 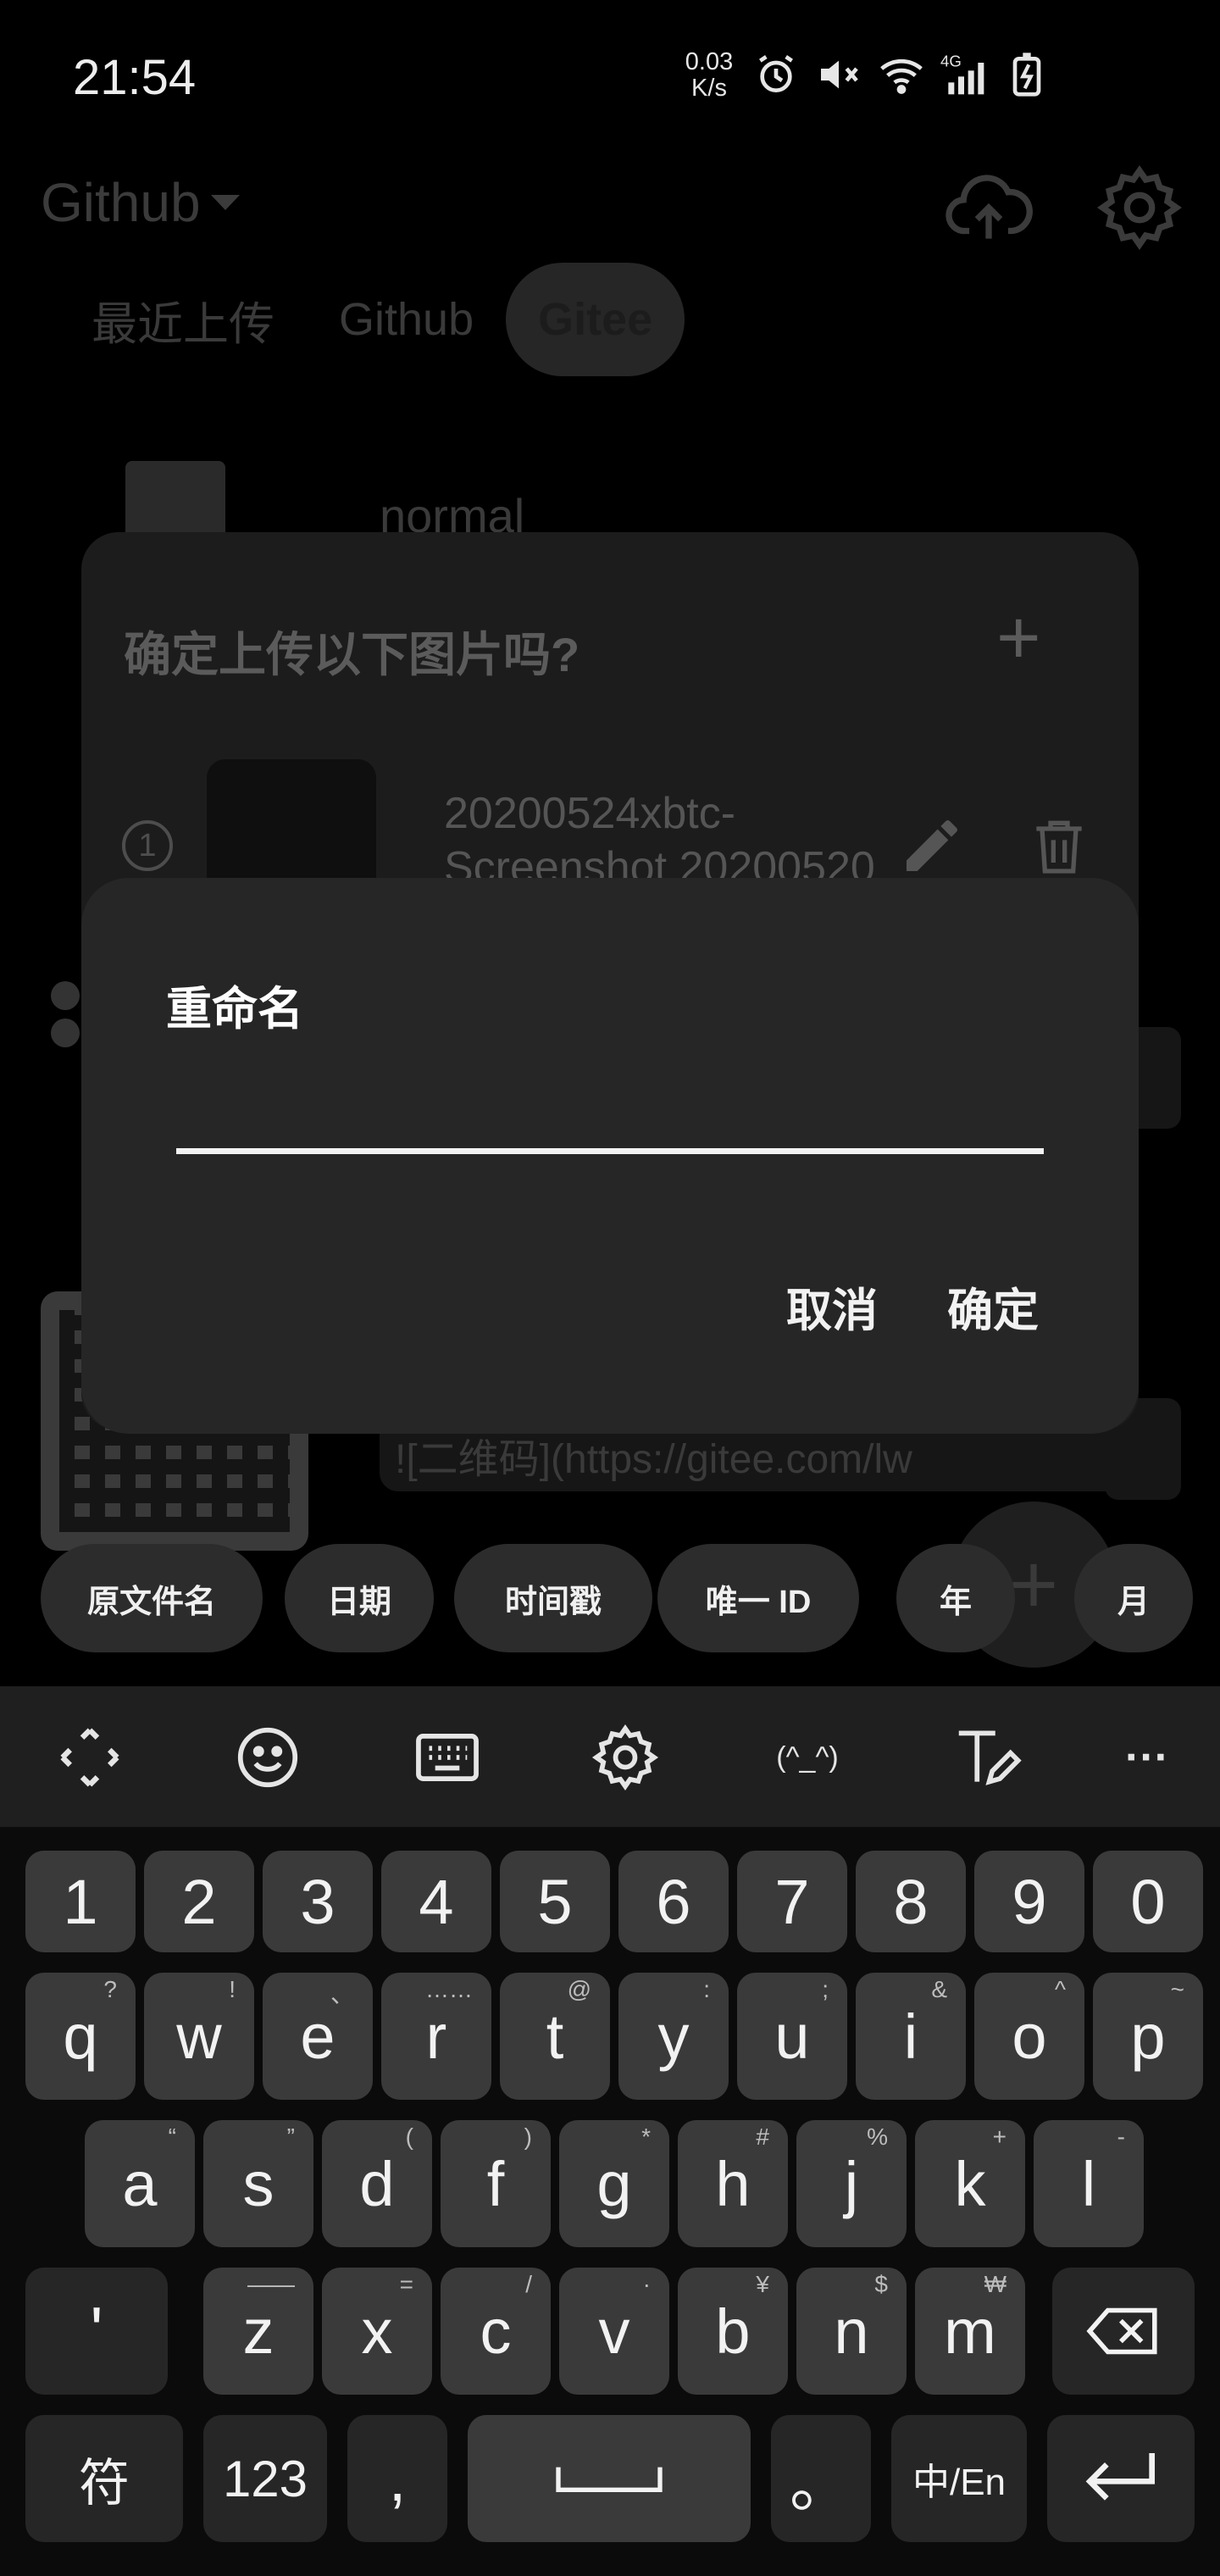 What do you see at coordinates (183, 319) in the screenshot?
I see `tab-recent: 最近上传` at bounding box center [183, 319].